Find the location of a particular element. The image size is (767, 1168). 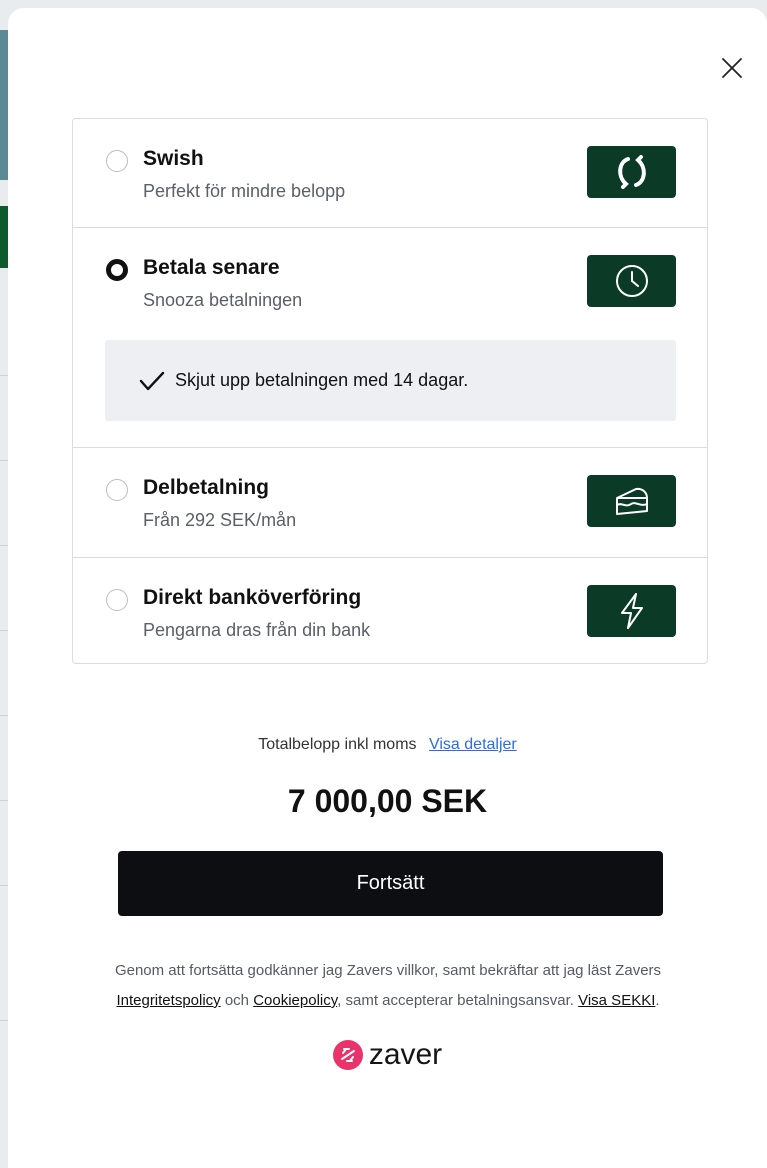

cake-slice-icon is located at coordinates (631, 501).